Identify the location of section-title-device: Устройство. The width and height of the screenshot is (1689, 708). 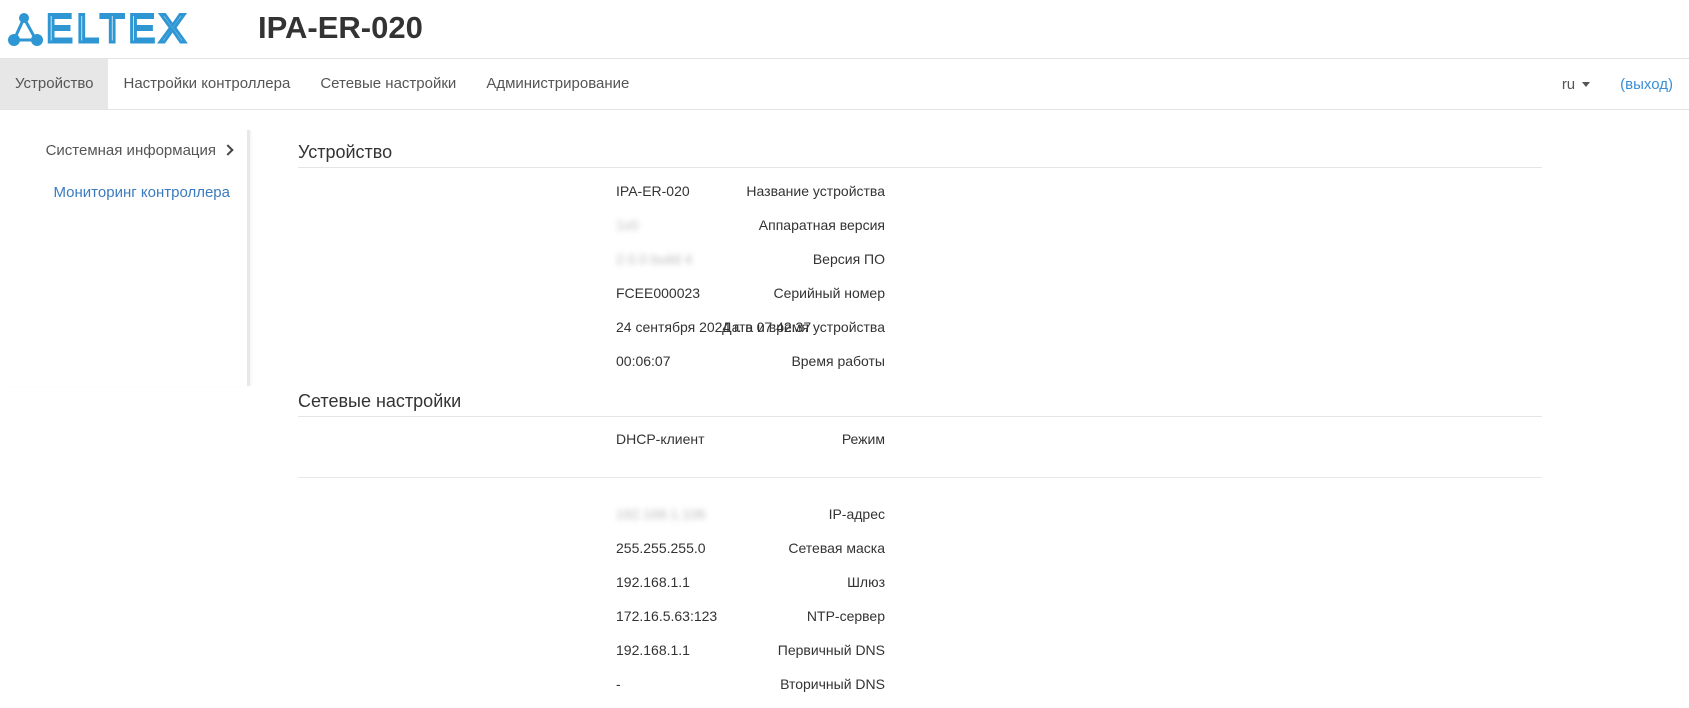
(920, 155).